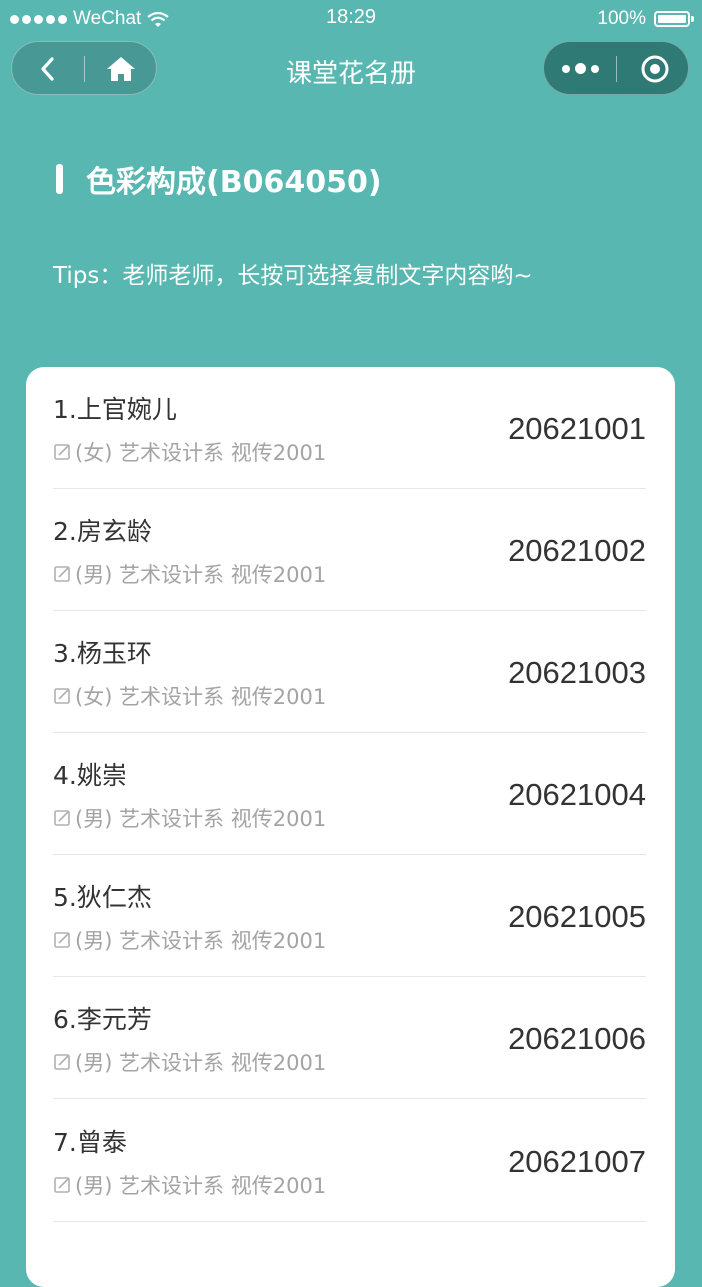  What do you see at coordinates (349, 1038) in the screenshot?
I see `list-item: 6.李元芳 (男) 艺术设计系 视传2001 20621006` at bounding box center [349, 1038].